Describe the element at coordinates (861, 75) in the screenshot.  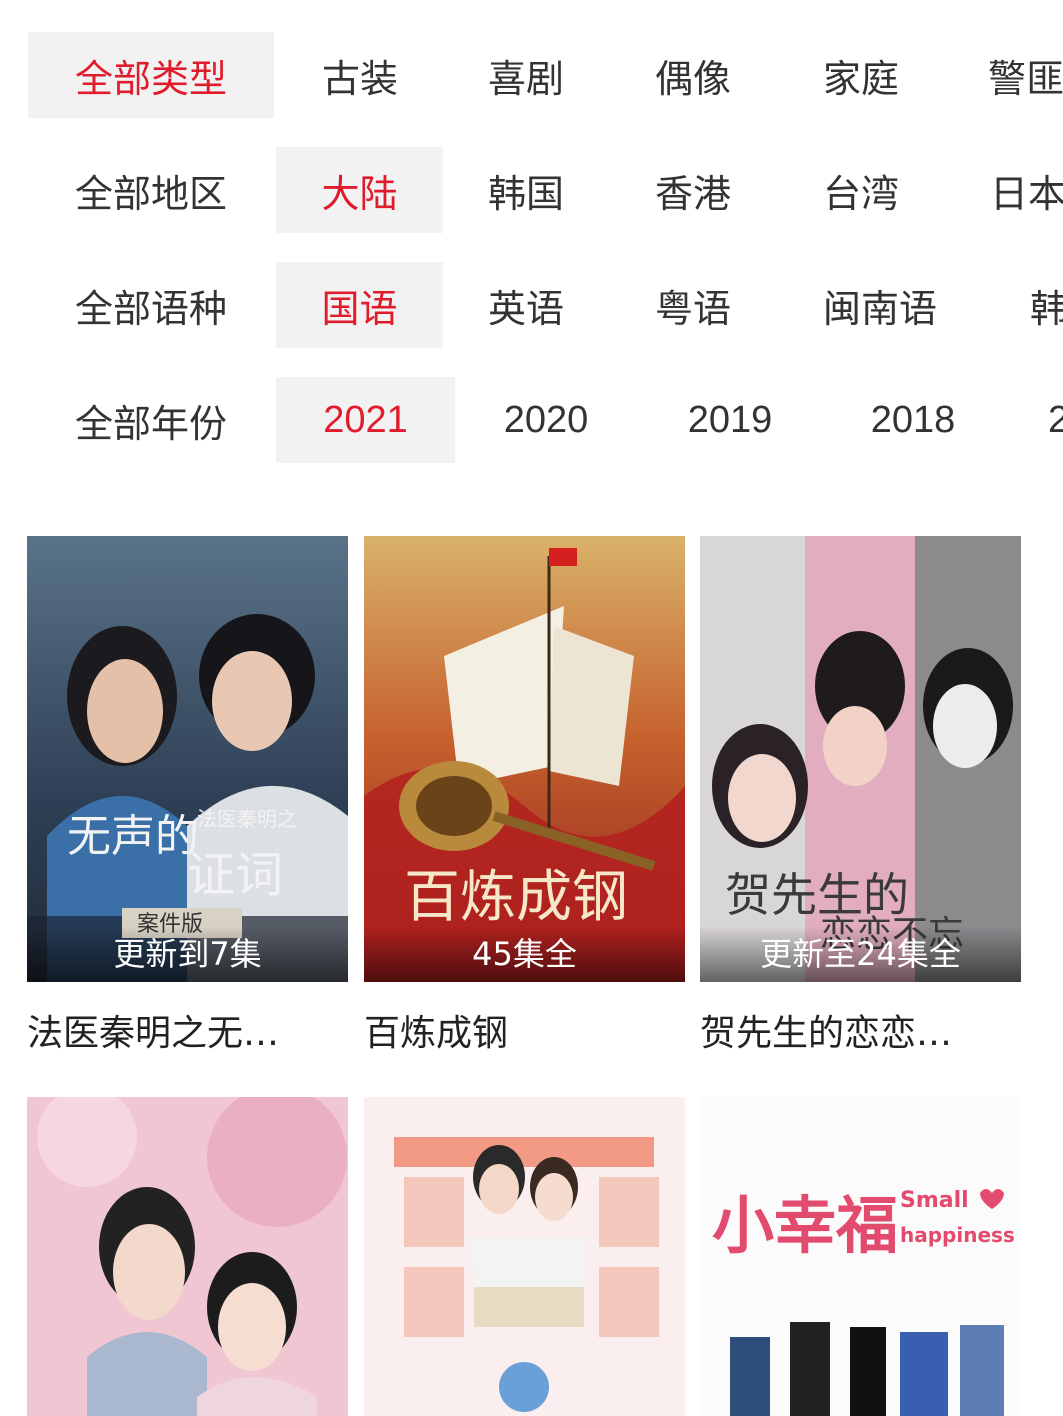
I see `filter-type-family: 家庭` at that location.